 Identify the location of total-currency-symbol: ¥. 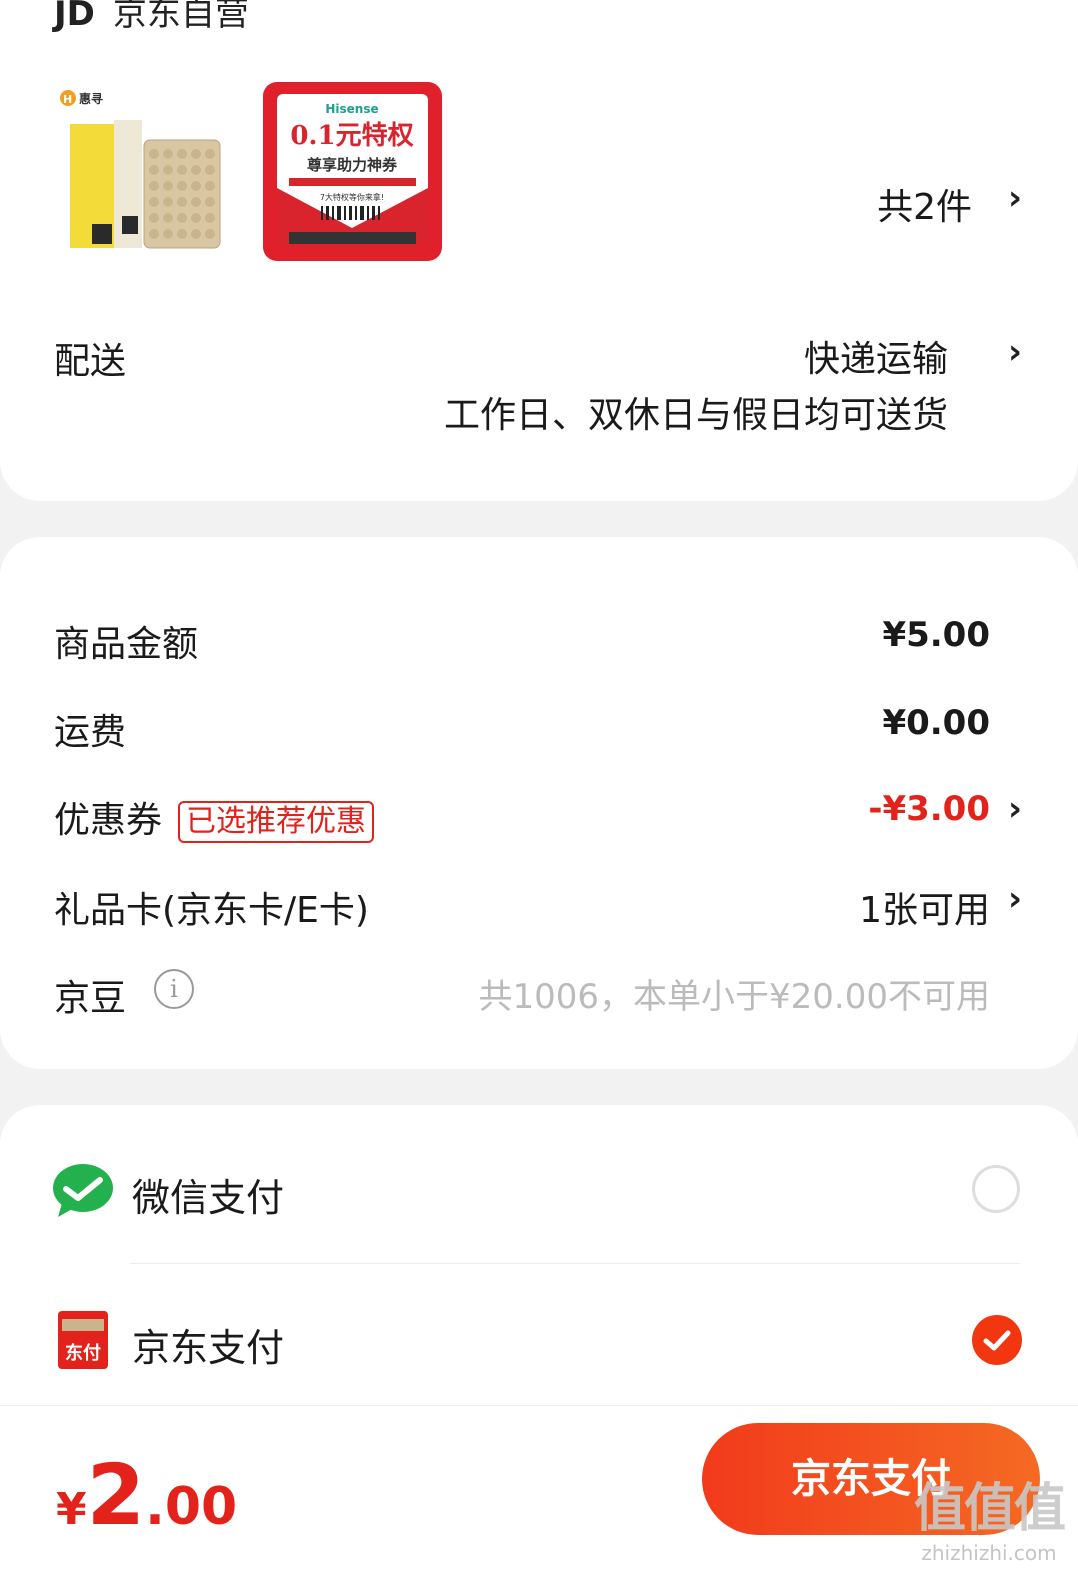
(71, 1509).